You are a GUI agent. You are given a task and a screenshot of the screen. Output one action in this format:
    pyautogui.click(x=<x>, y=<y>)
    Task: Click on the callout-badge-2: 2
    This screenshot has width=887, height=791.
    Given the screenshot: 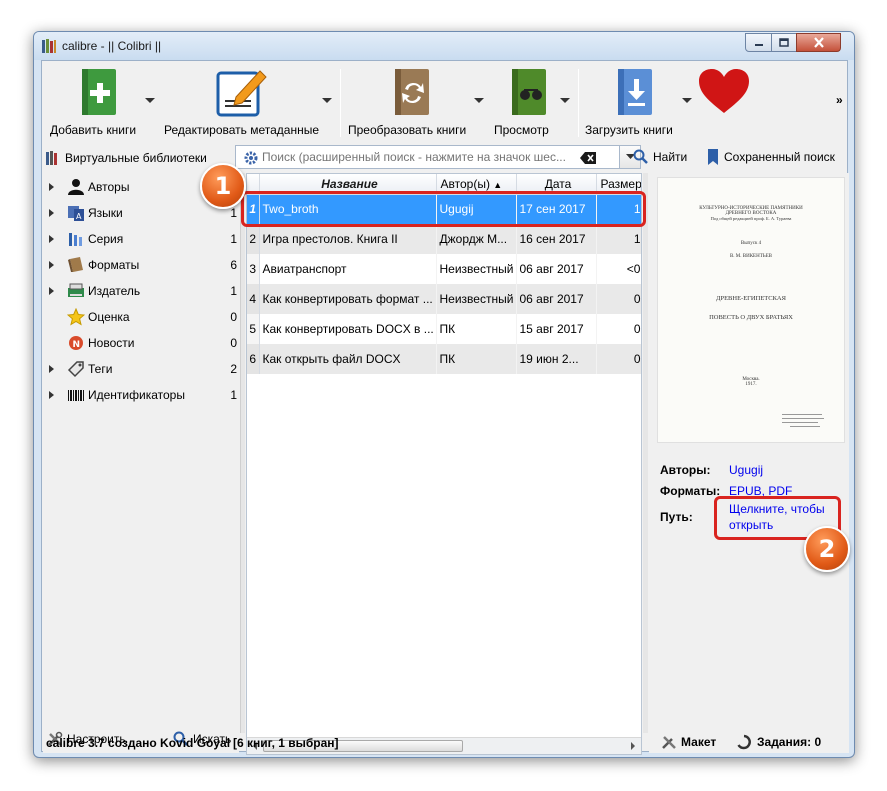 What is the action you would take?
    pyautogui.click(x=827, y=549)
    